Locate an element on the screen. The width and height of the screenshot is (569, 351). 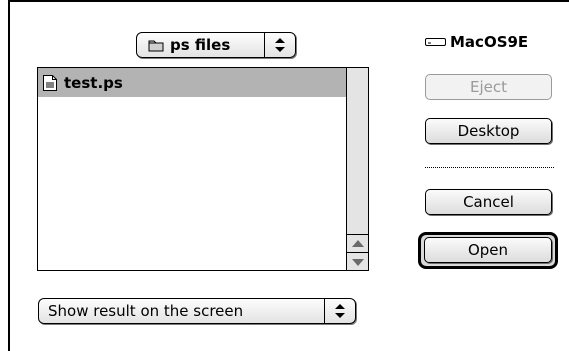
result-destination-popup: Show result on the screen is located at coordinates (197, 311).